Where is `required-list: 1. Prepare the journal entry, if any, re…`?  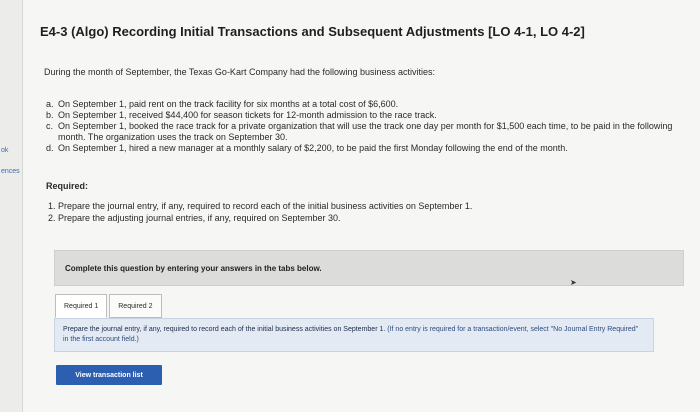
required-list: 1. Prepare the journal entry, if any, re… is located at coordinates (260, 212).